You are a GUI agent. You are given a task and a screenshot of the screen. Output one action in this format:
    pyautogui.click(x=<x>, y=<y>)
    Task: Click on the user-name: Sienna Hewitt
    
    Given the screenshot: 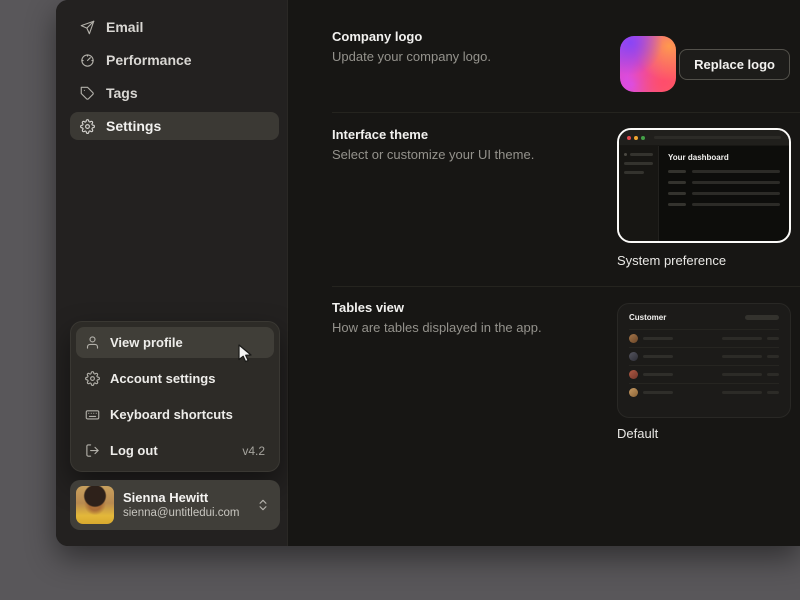 What is the action you would take?
    pyautogui.click(x=166, y=497)
    